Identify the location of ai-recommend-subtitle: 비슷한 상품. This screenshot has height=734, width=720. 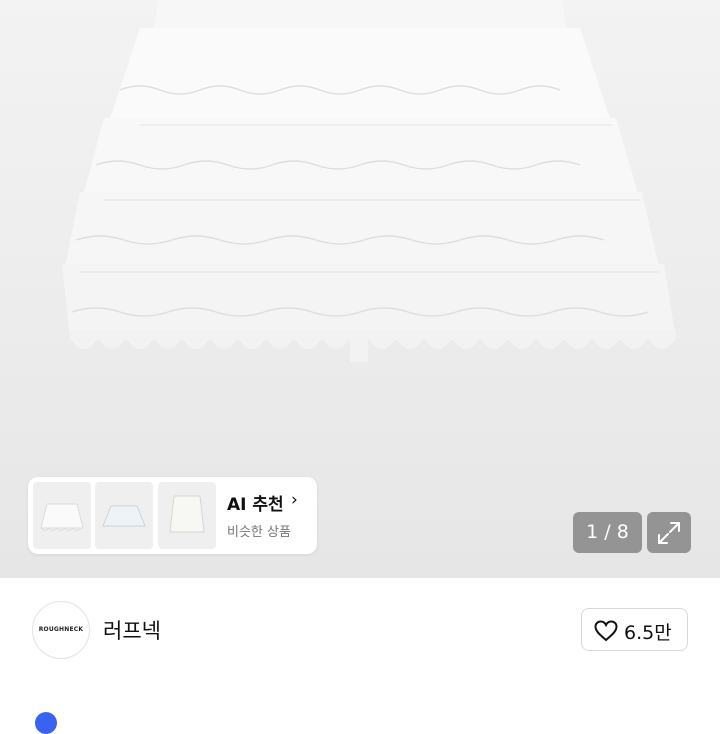
(259, 532).